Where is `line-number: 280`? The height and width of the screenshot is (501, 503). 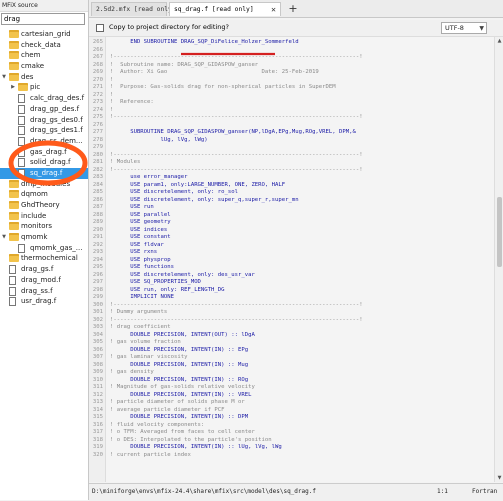 line-number: 280 is located at coordinates (97, 154).